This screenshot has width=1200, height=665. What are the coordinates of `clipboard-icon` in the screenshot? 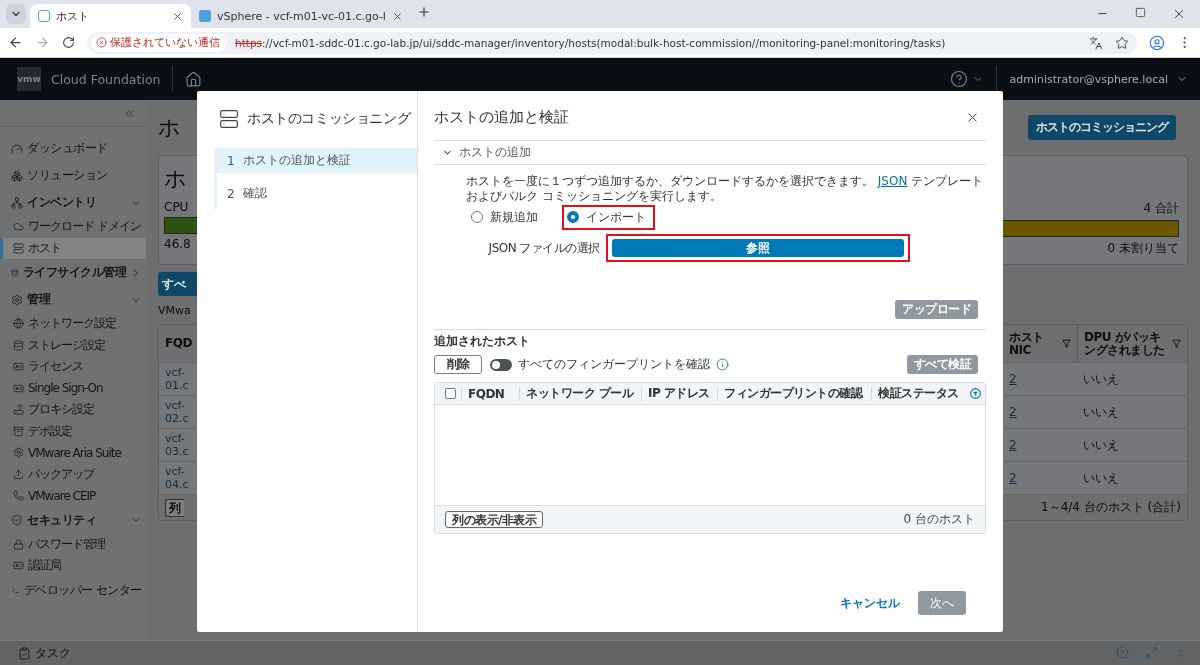 It's located at (24, 653).